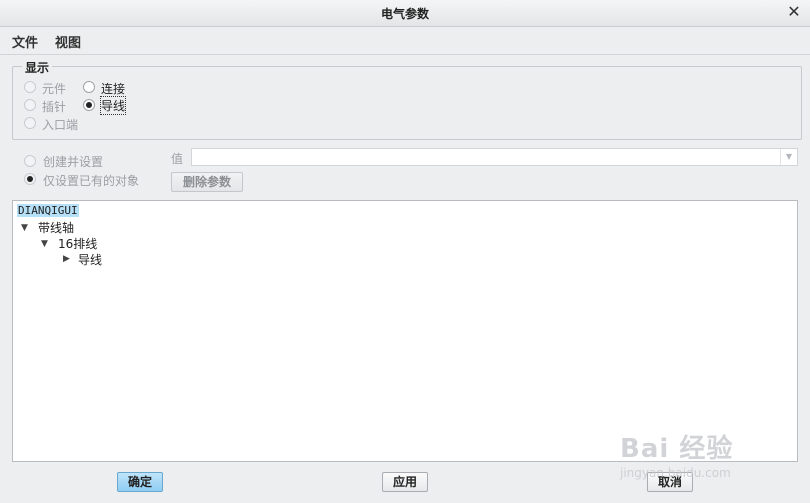  Describe the element at coordinates (407, 103) in the screenshot. I see `display-group` at that location.